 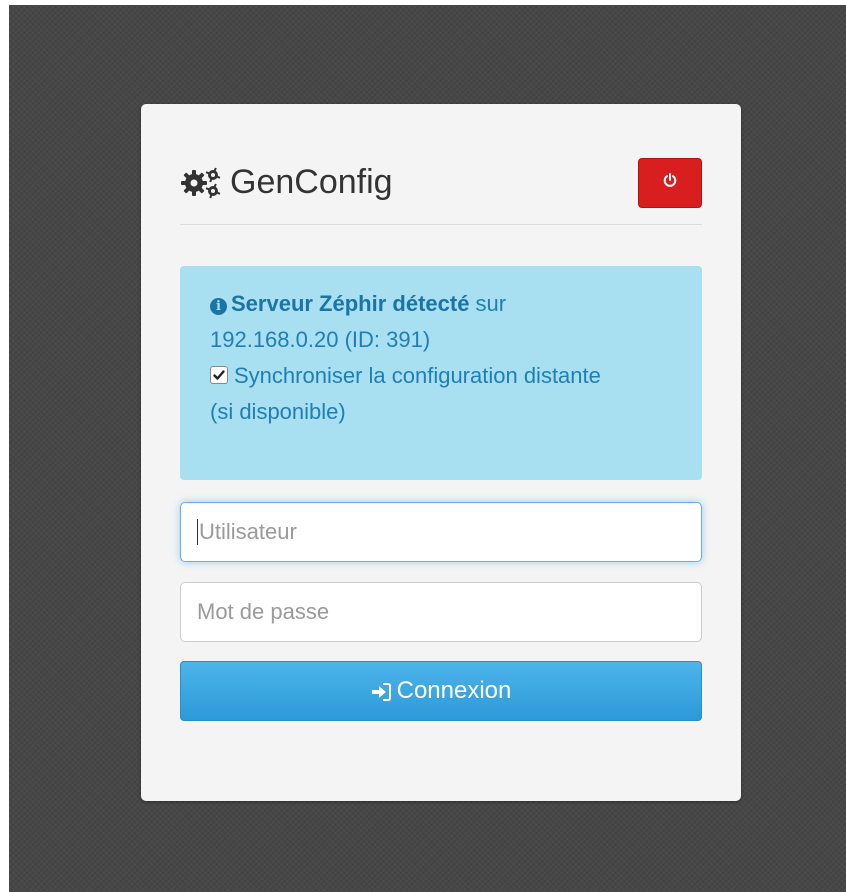 I want to click on username-field: Utilisateur, so click(x=441, y=532).